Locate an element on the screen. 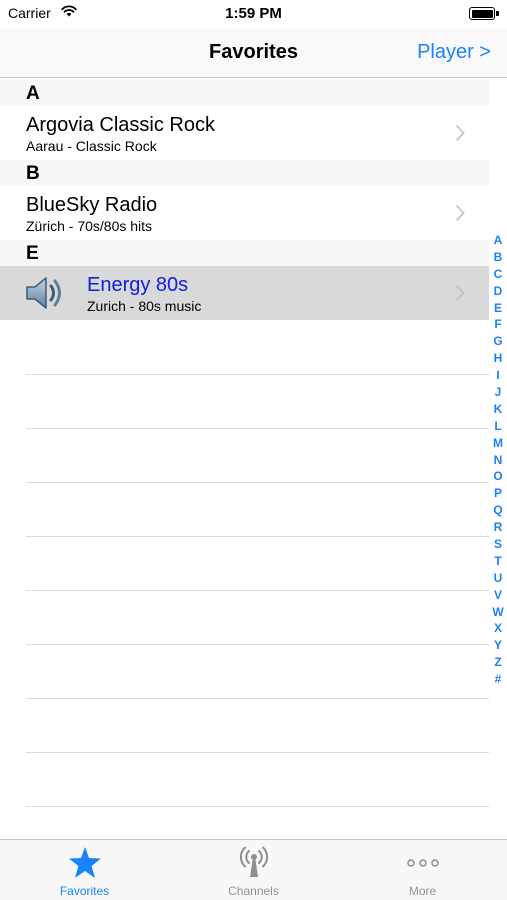  index-letter: S is located at coordinates (498, 544).